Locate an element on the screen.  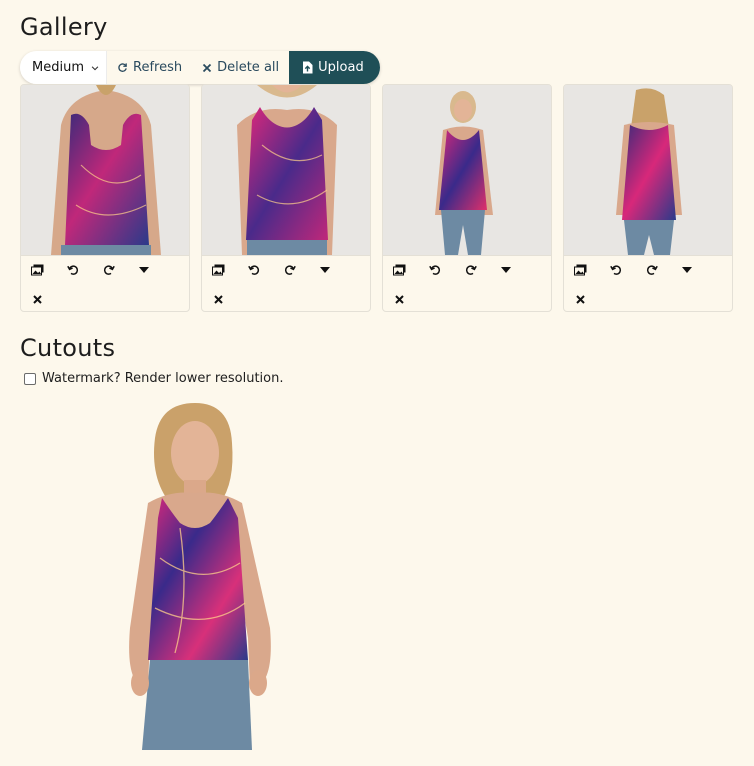
upload-label: Upload is located at coordinates (341, 67).